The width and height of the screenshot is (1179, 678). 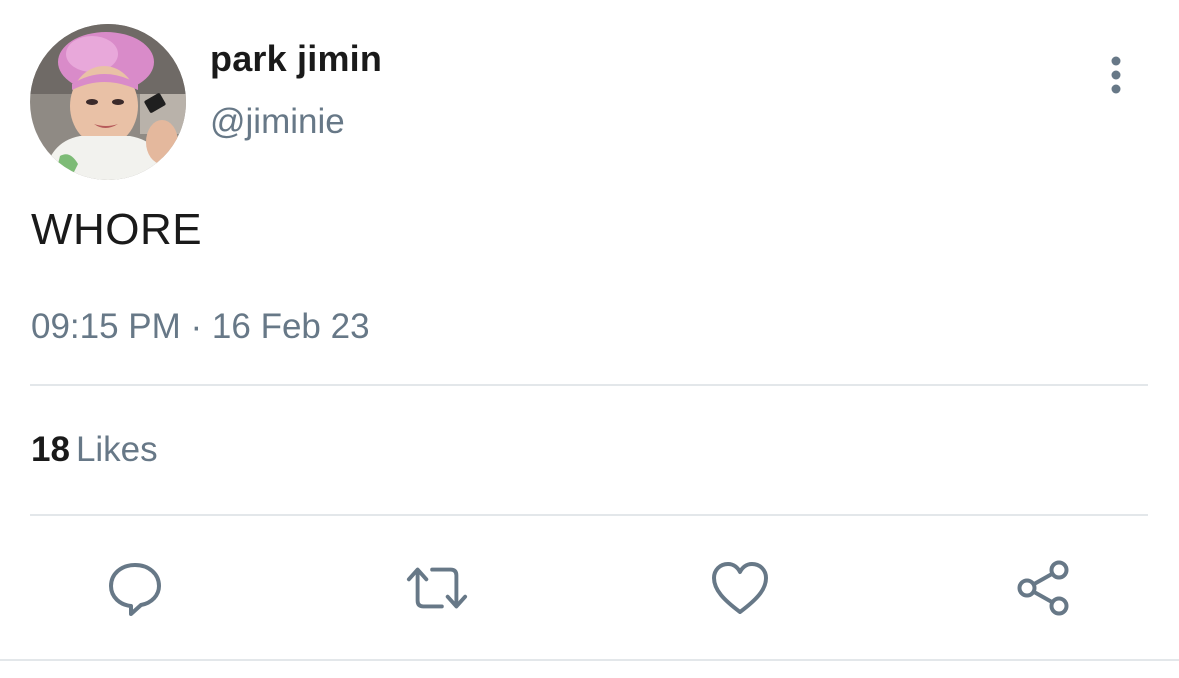 What do you see at coordinates (296, 59) in the screenshot?
I see `display-name: park jimin` at bounding box center [296, 59].